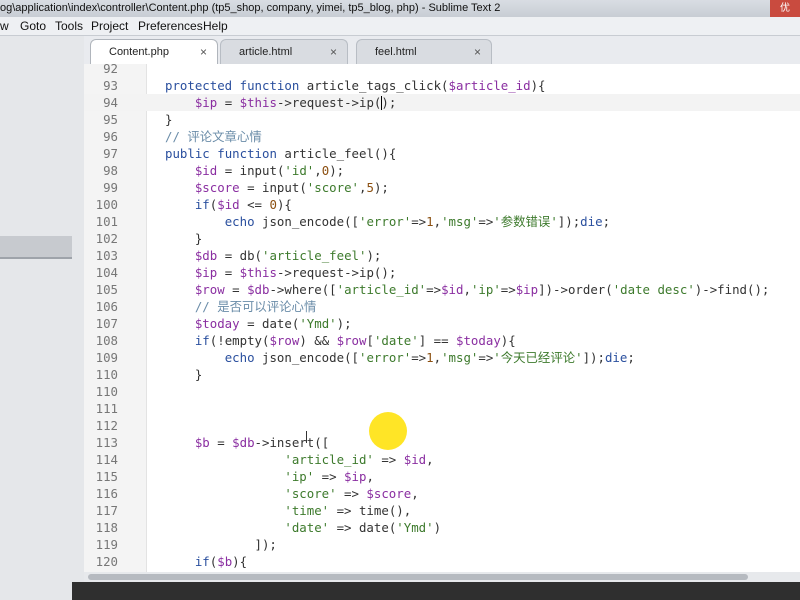 The width and height of the screenshot is (800, 600). What do you see at coordinates (363, 527) in the screenshot?
I see `code-text: 'date' => date('Ymd')` at bounding box center [363, 527].